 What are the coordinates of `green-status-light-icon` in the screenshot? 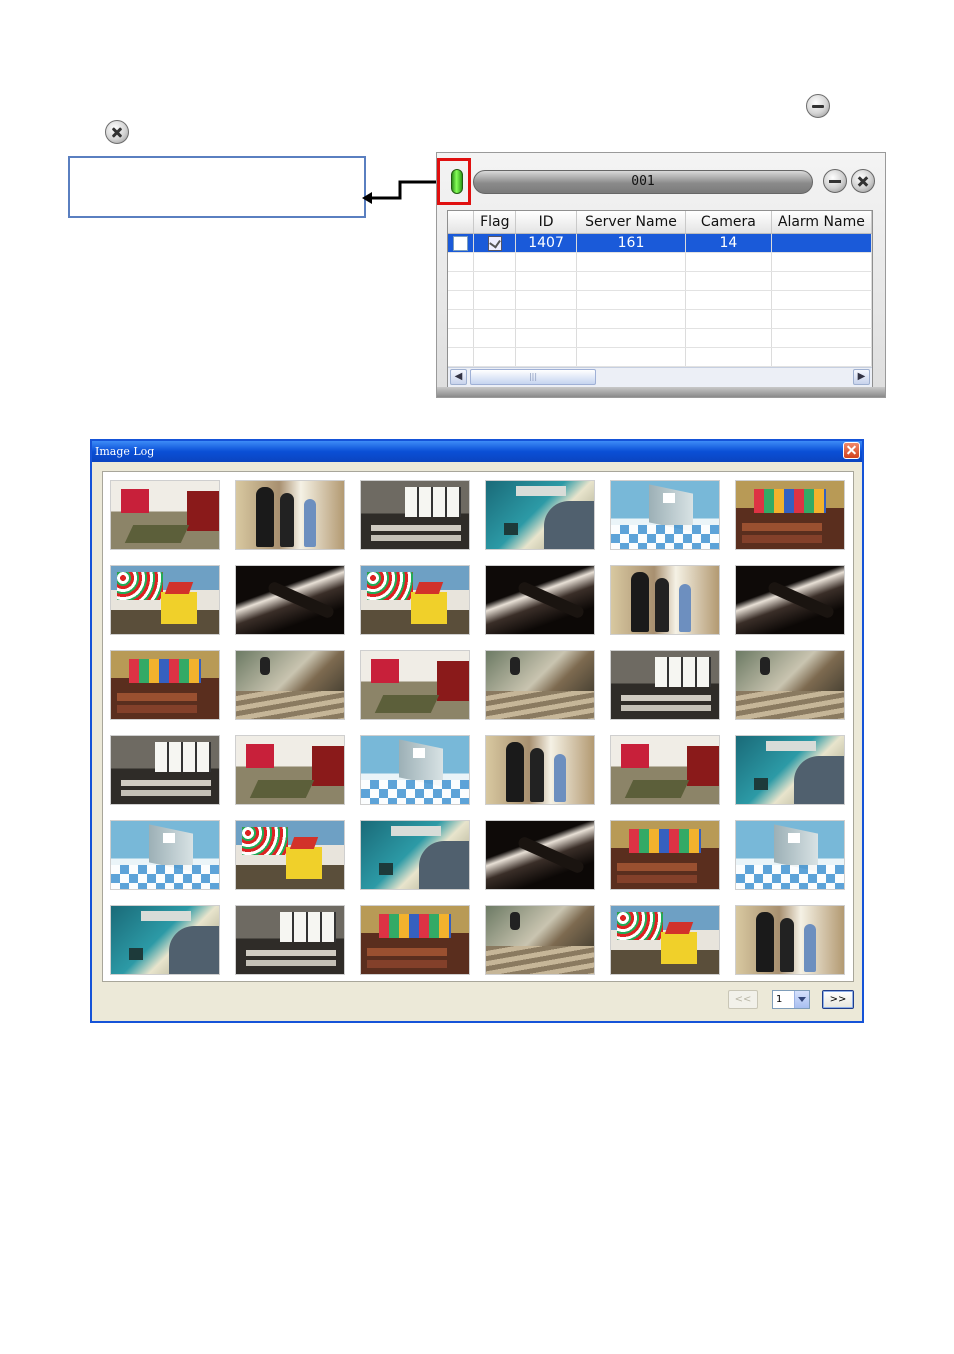 It's located at (457, 181).